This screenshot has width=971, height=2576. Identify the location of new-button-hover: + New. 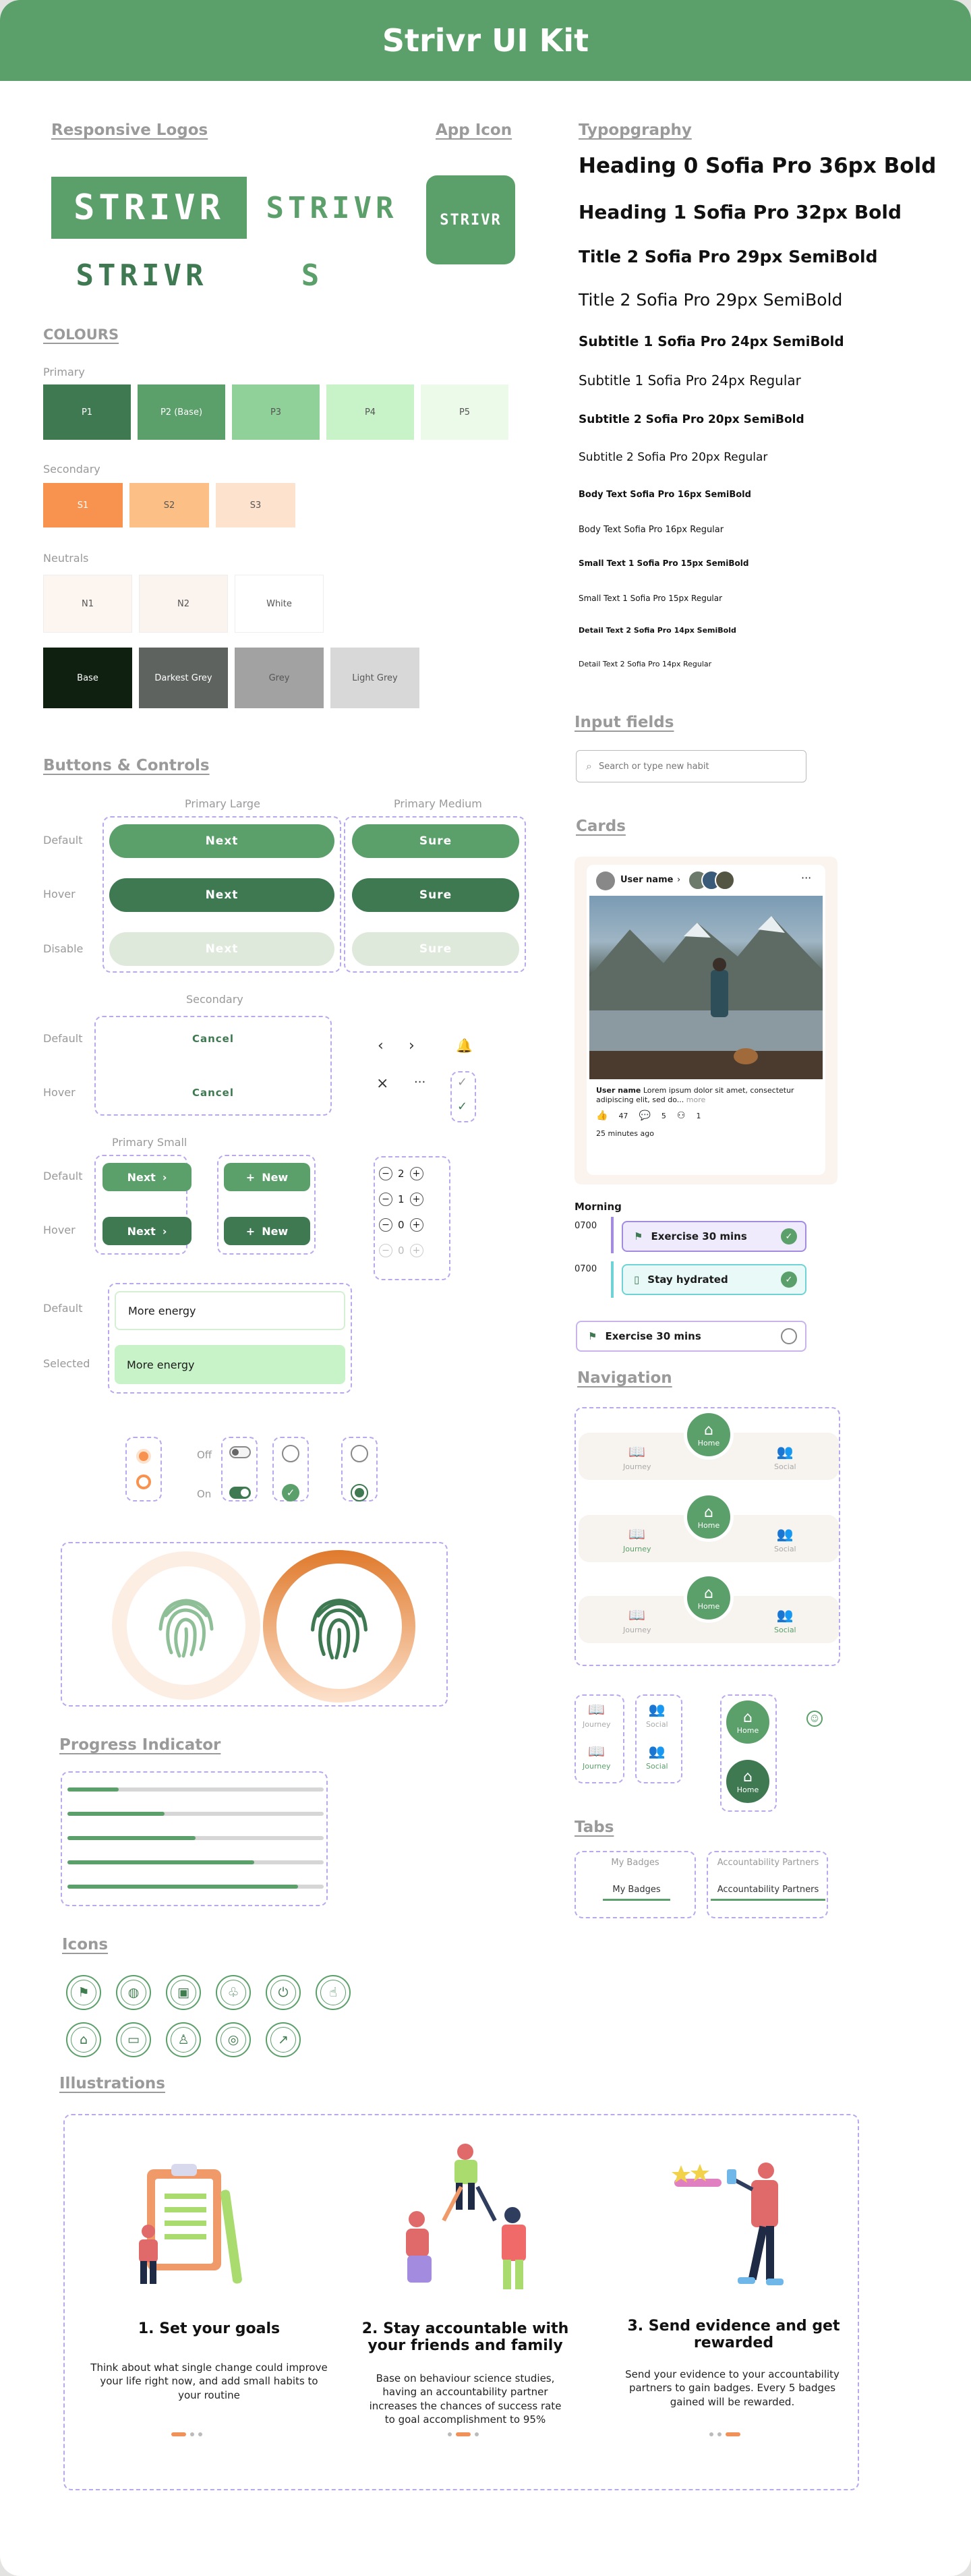
(267, 1231).